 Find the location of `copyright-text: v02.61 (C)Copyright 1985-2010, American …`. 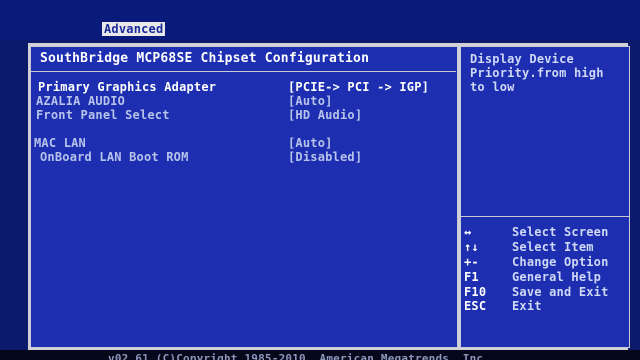

copyright-text: v02.61 (C)Copyright 1985-2010, American … is located at coordinates (299, 356).